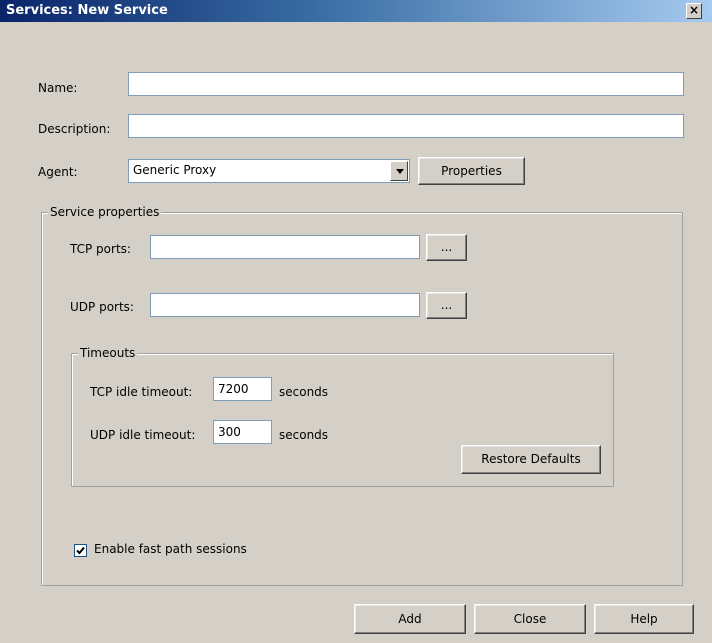 Image resolution: width=712 pixels, height=643 pixels. I want to click on close-button: Close, so click(530, 619).